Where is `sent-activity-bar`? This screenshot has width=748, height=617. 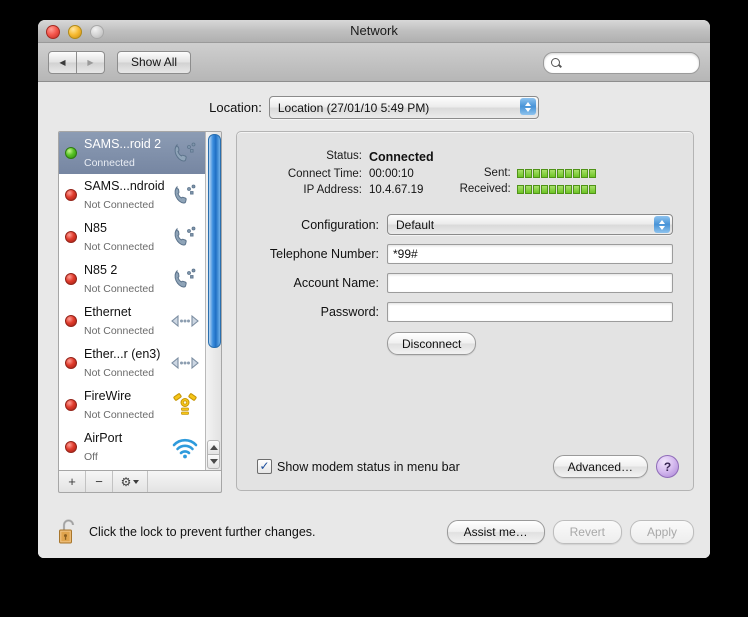
sent-activity-bar is located at coordinates (556, 173).